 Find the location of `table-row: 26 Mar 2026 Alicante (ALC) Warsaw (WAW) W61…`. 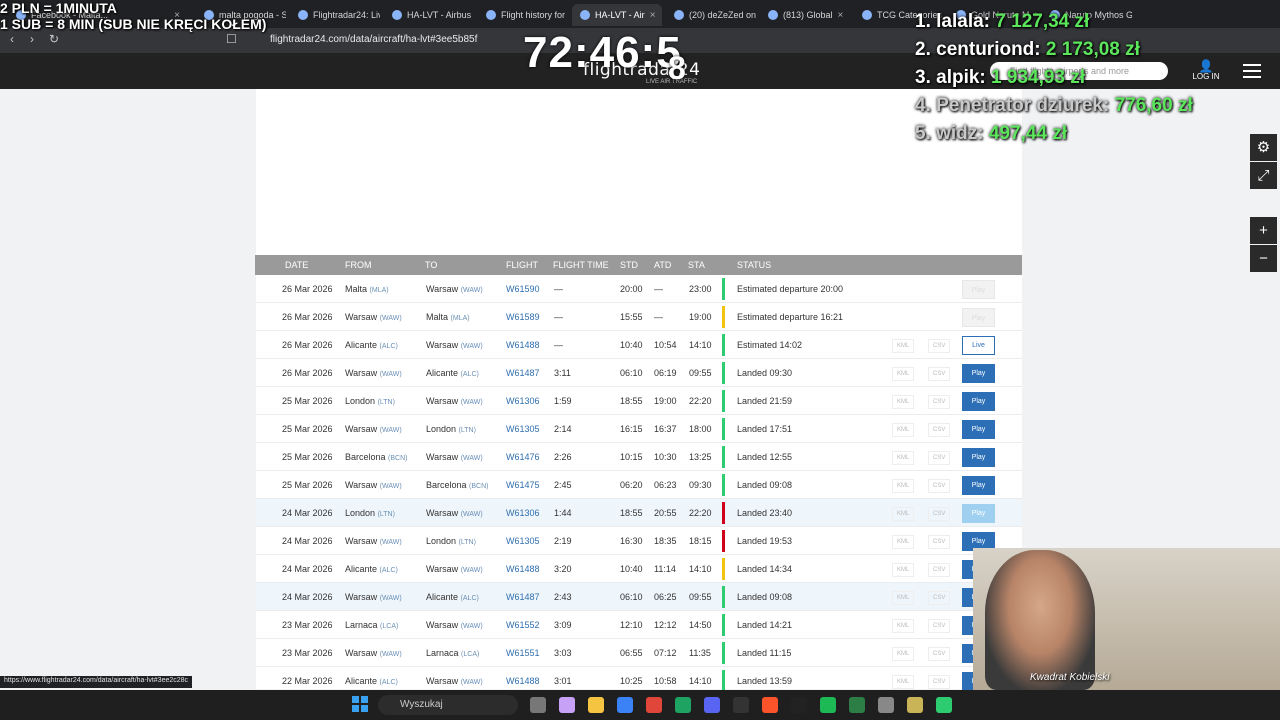

table-row: 26 Mar 2026 Alicante (ALC) Warsaw (WAW) W61… is located at coordinates (639, 345).